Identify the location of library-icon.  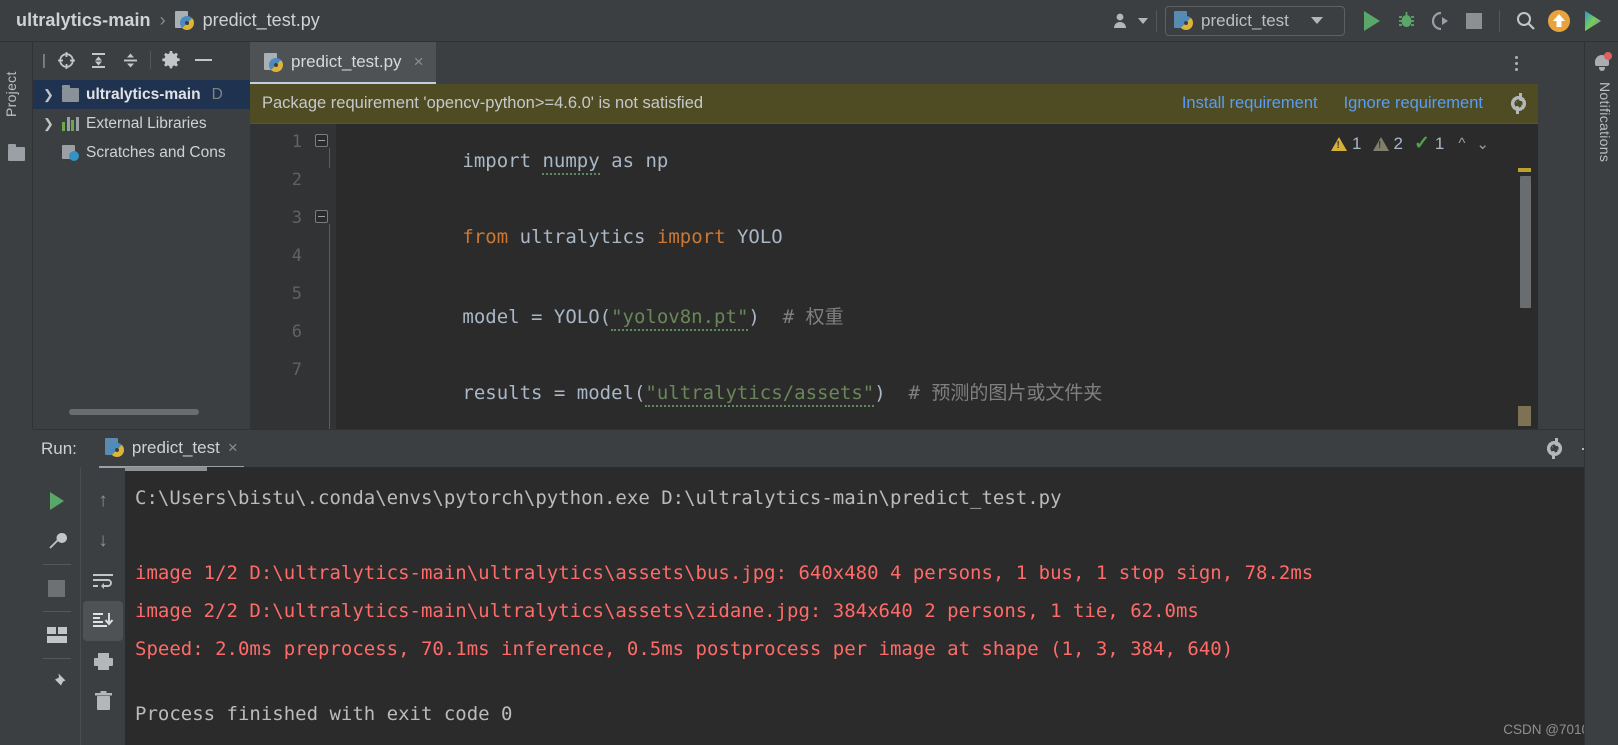
(70, 123).